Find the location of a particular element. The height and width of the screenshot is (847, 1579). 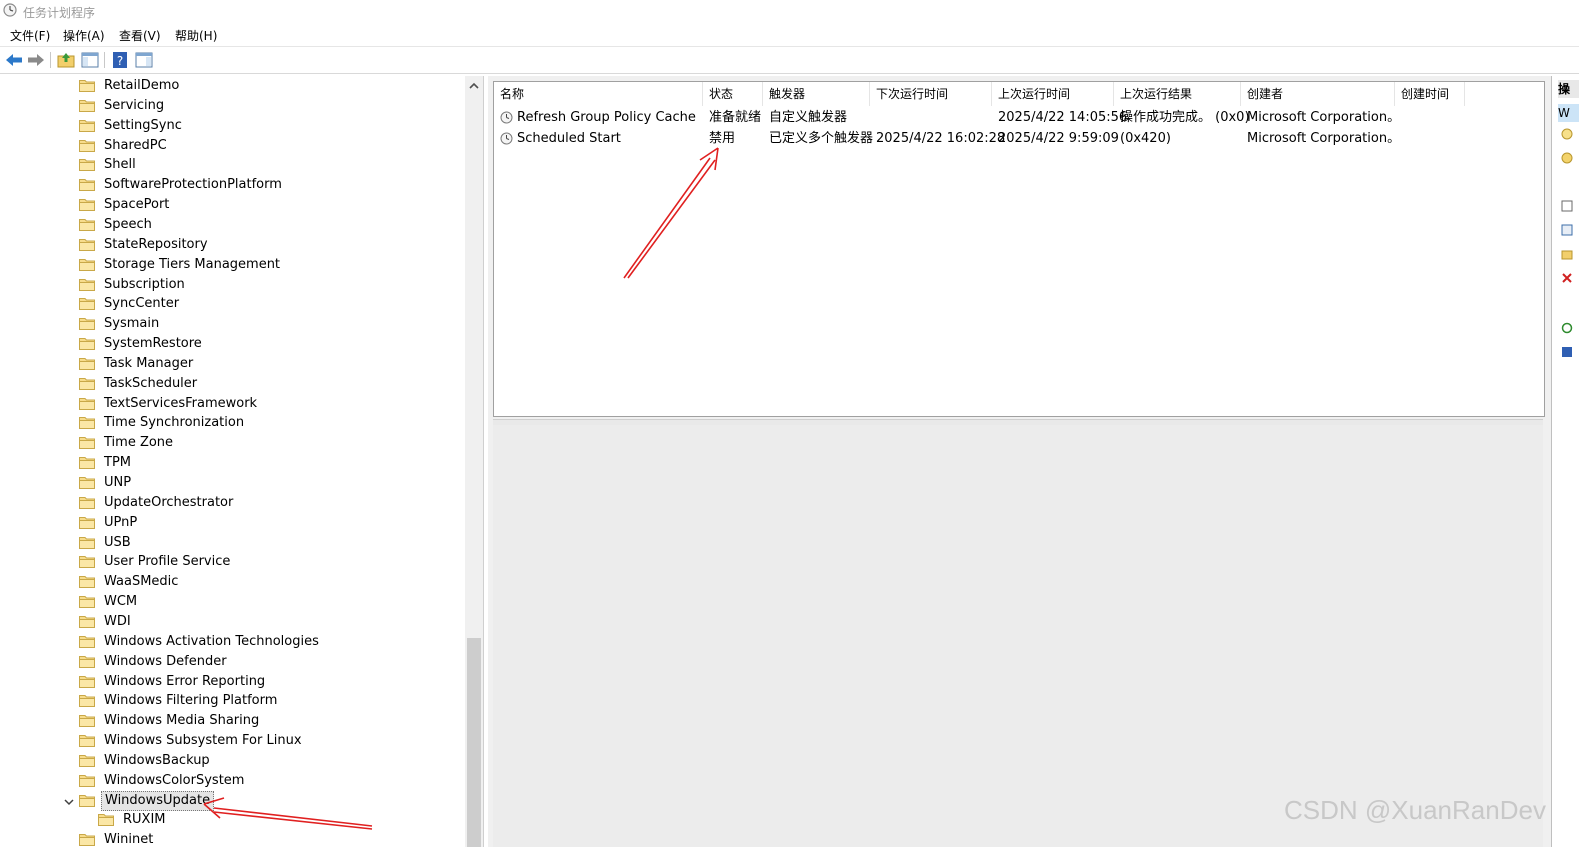

column-header-last-run: 上次运行时间 is located at coordinates (1053, 94).